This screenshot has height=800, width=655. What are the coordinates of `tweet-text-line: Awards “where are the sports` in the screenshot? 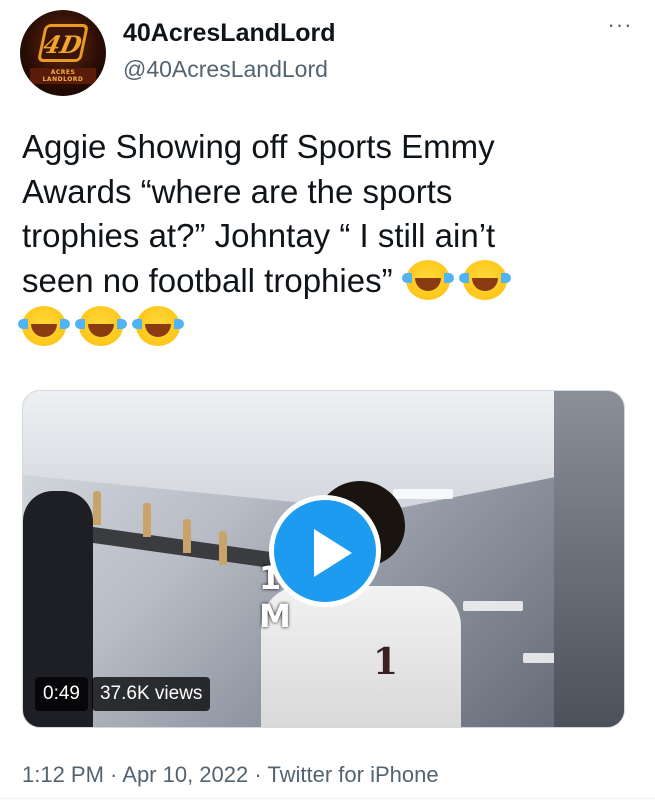 It's located at (237, 191).